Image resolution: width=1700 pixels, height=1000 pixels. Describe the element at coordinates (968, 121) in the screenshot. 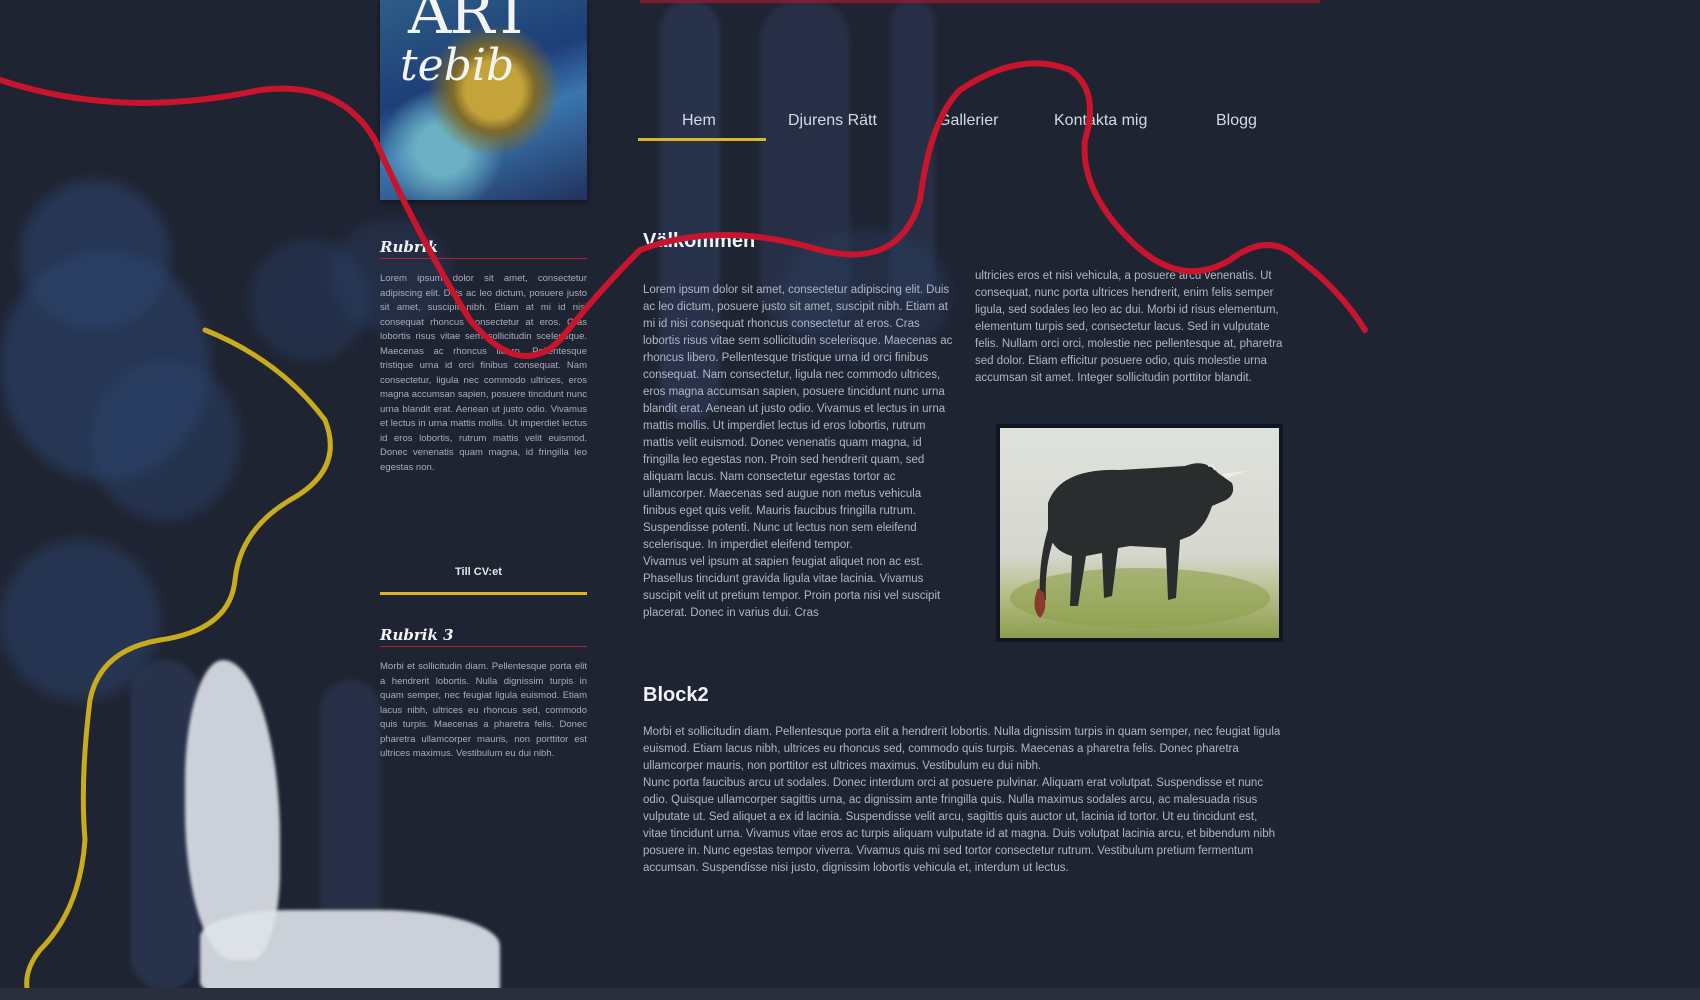

I see `nav-item-gallerier: Gallerier` at that location.